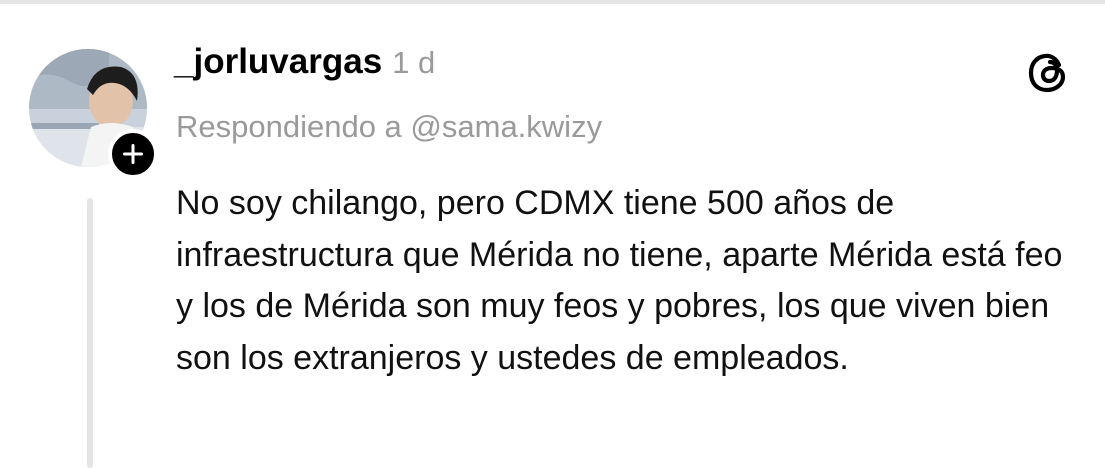 This screenshot has height=468, width=1105. What do you see at coordinates (1049, 73) in the screenshot?
I see `threads-logo-icon` at bounding box center [1049, 73].